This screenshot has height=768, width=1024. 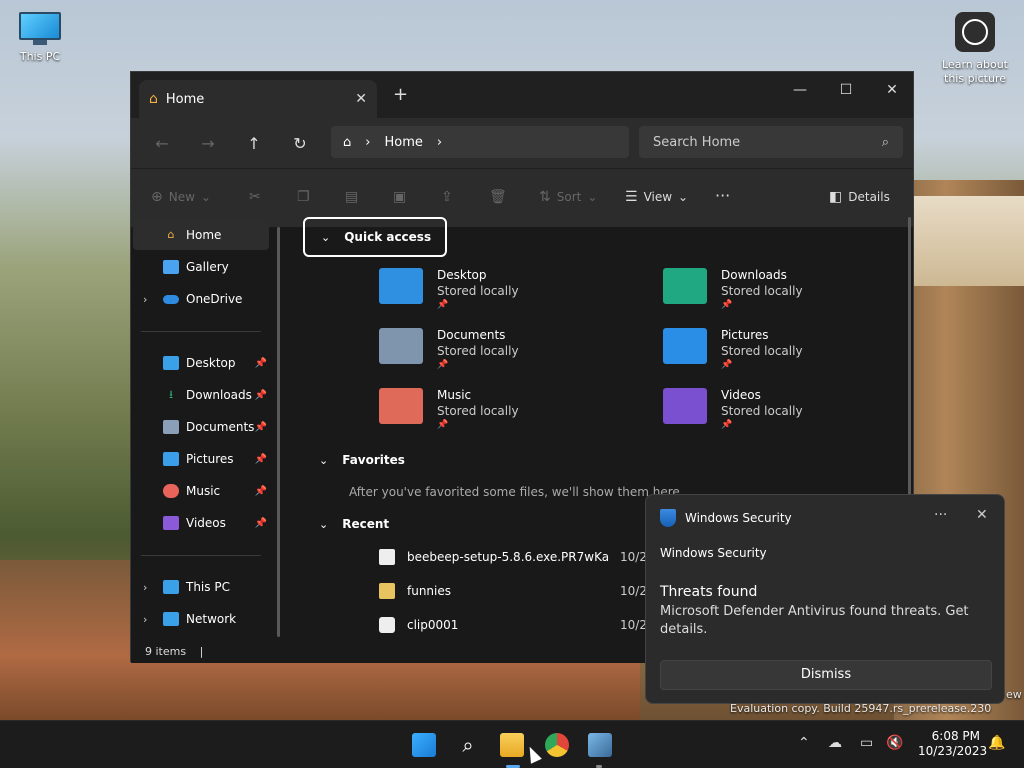 I want to click on address-bar: ⌂ › Home ›, so click(x=480, y=142).